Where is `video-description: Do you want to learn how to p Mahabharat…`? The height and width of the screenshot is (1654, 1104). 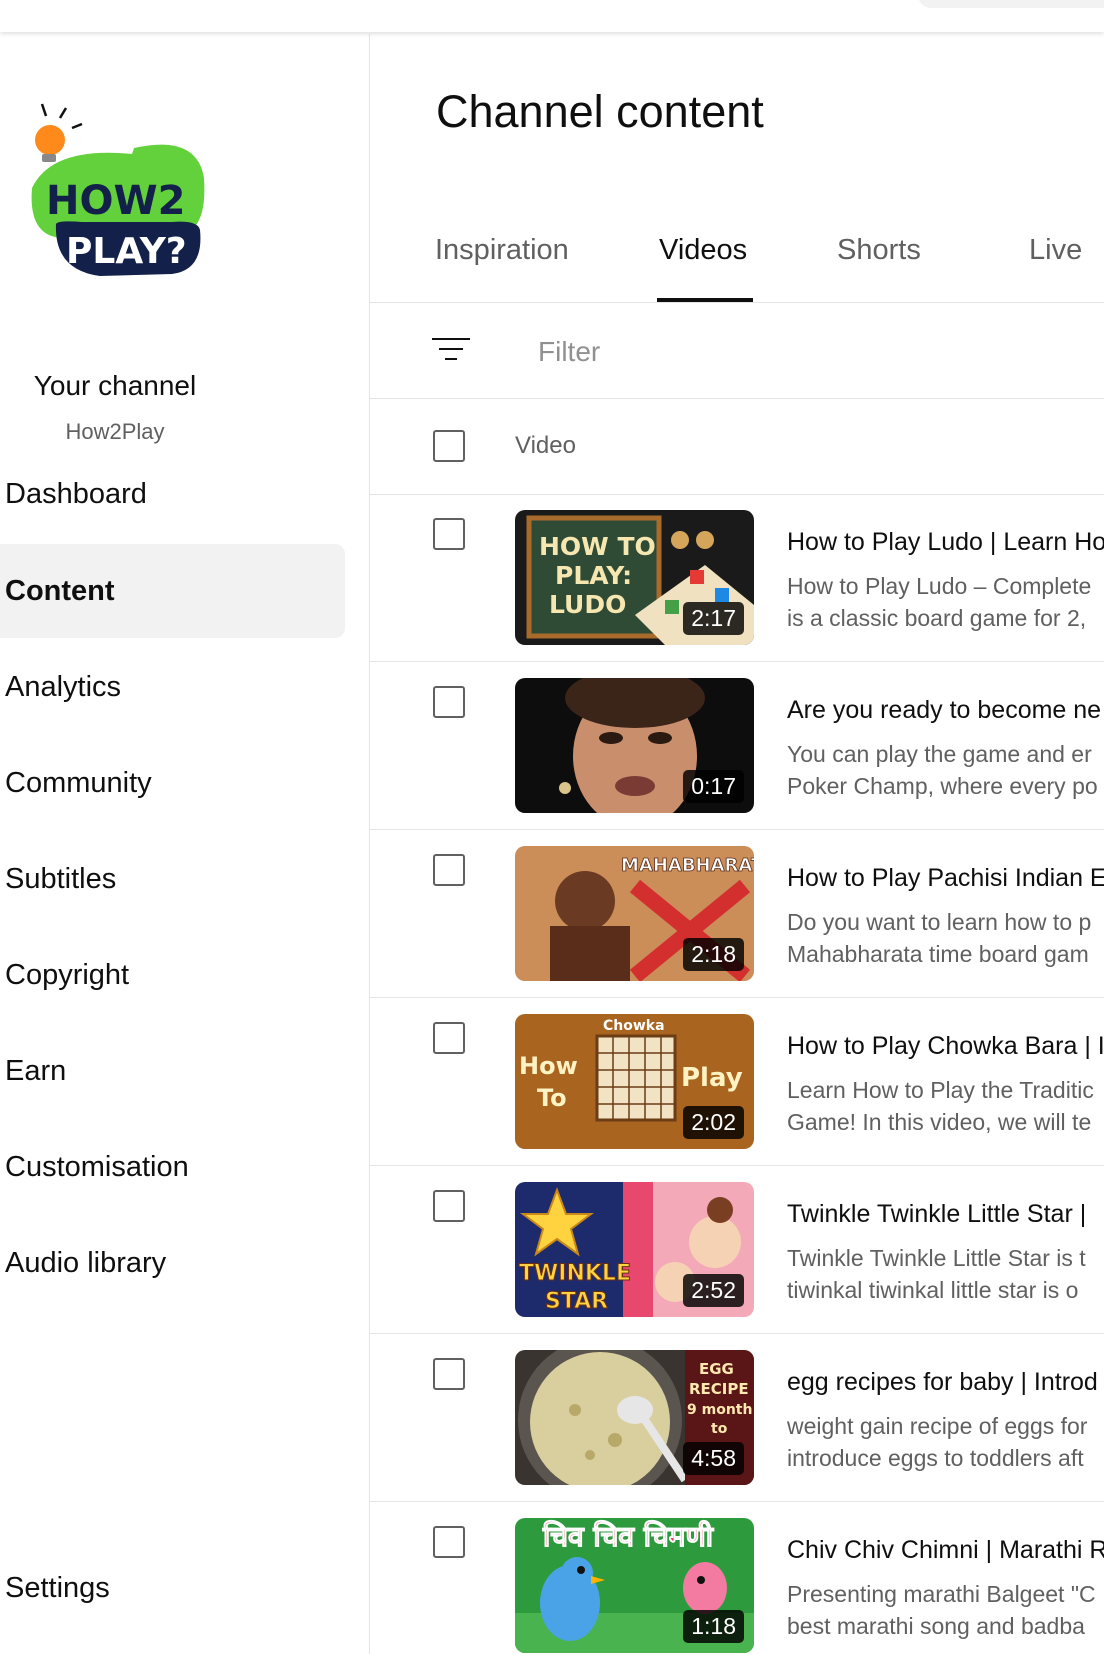
video-description: Do you want to learn how to p Mahabharat… is located at coordinates (939, 938).